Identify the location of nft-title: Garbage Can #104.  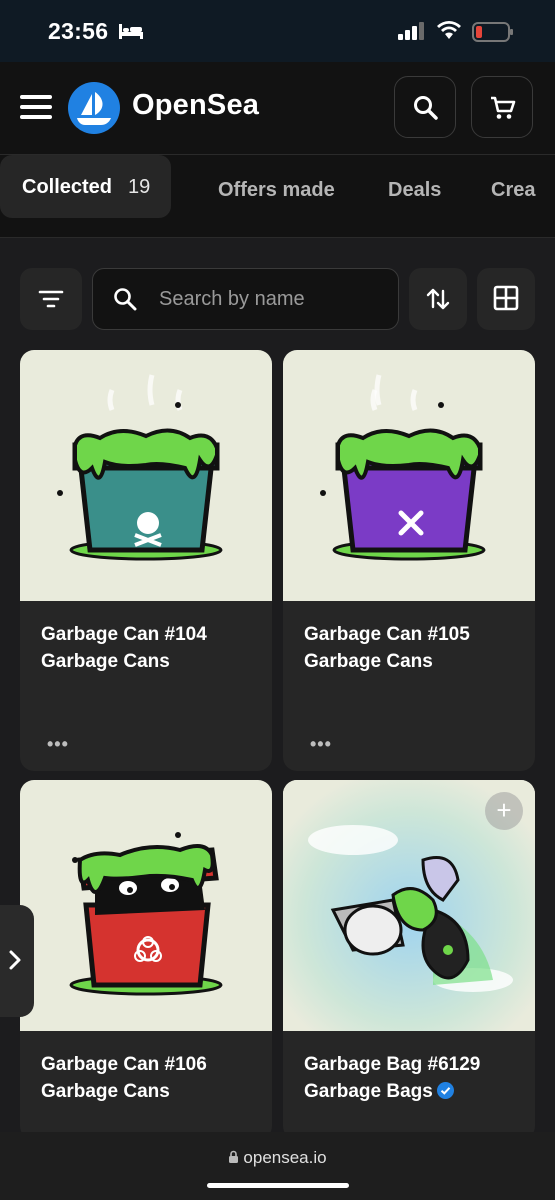
(124, 634).